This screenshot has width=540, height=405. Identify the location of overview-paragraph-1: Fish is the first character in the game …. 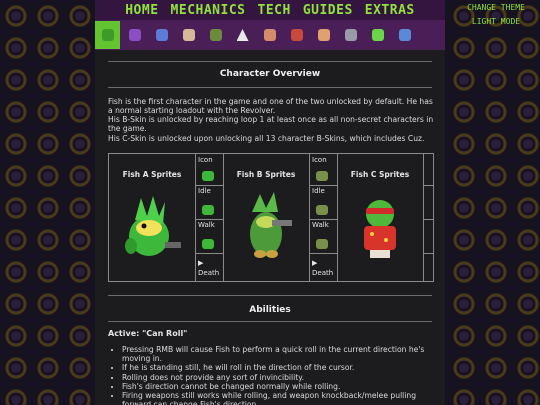
(270, 106).